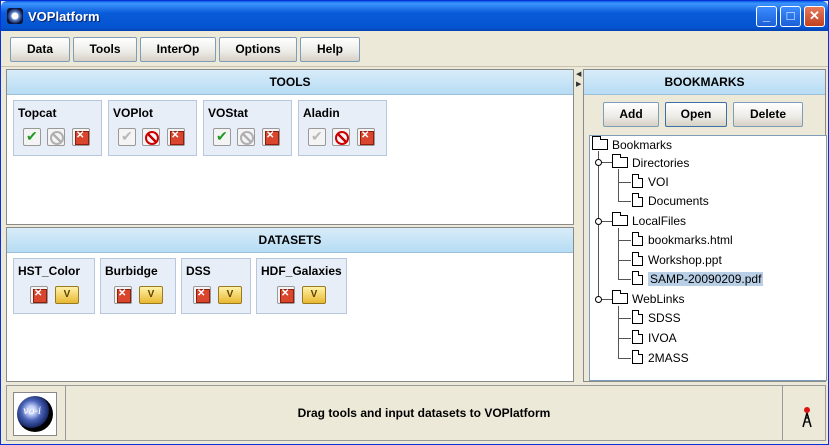 The width and height of the screenshot is (829, 445). Describe the element at coordinates (40, 49) in the screenshot. I see `menu-data: Data` at that location.